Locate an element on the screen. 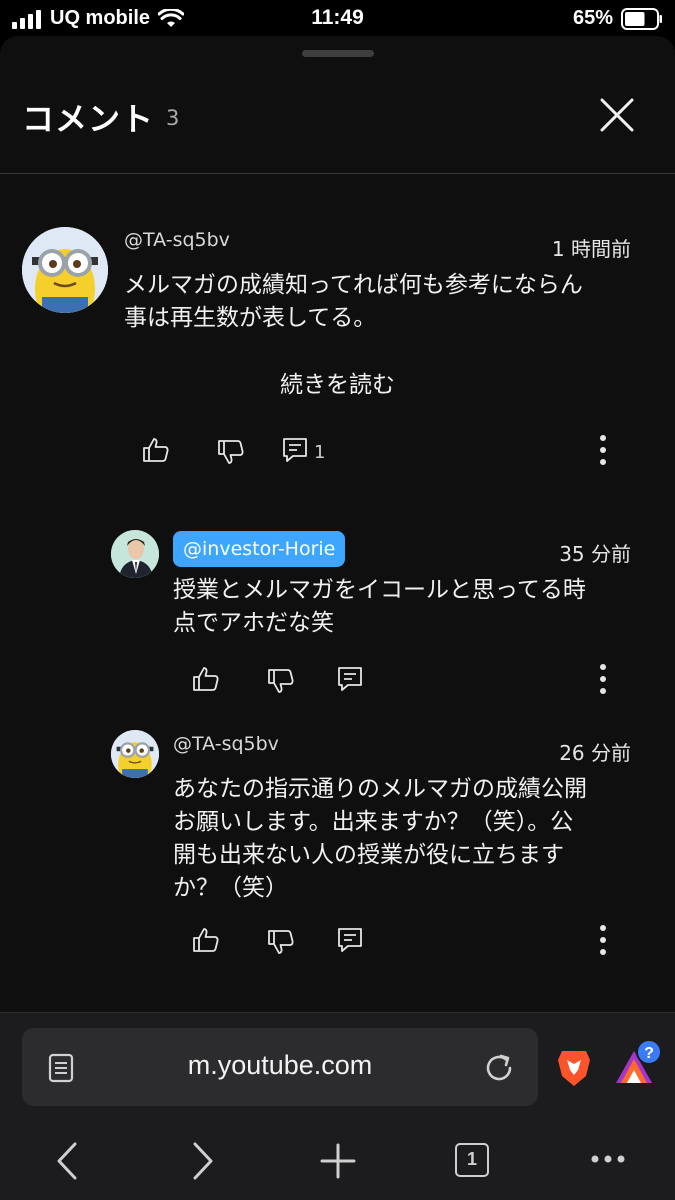 The image size is (675, 1200). reply-line: お願いします。出来ますか？（笑）。公 is located at coordinates (373, 822).